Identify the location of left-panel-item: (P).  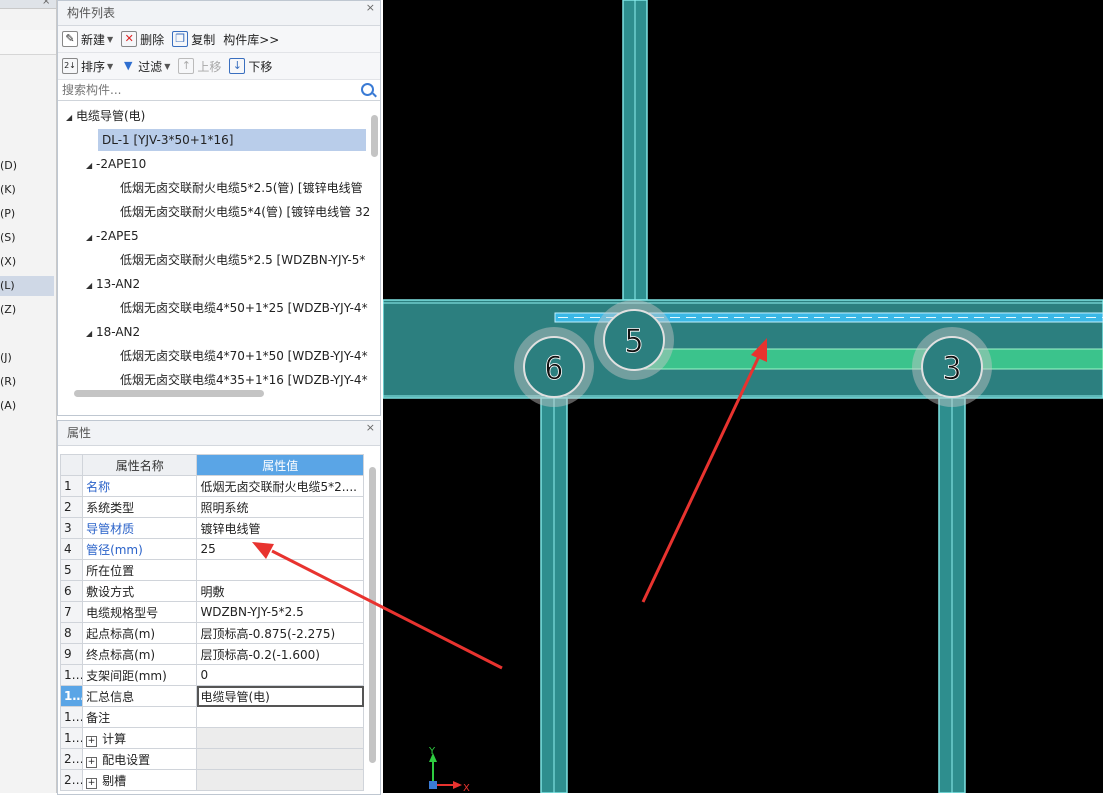
(27, 214).